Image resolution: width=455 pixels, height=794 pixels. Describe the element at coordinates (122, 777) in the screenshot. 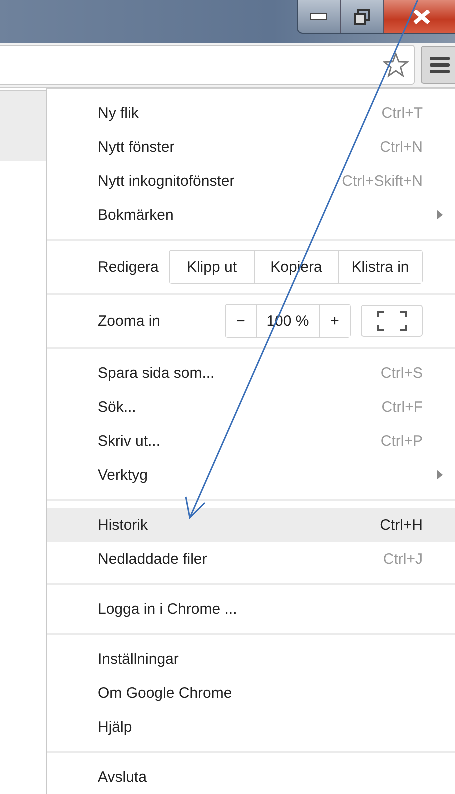

I see `menu-item-label: Avsluta` at that location.